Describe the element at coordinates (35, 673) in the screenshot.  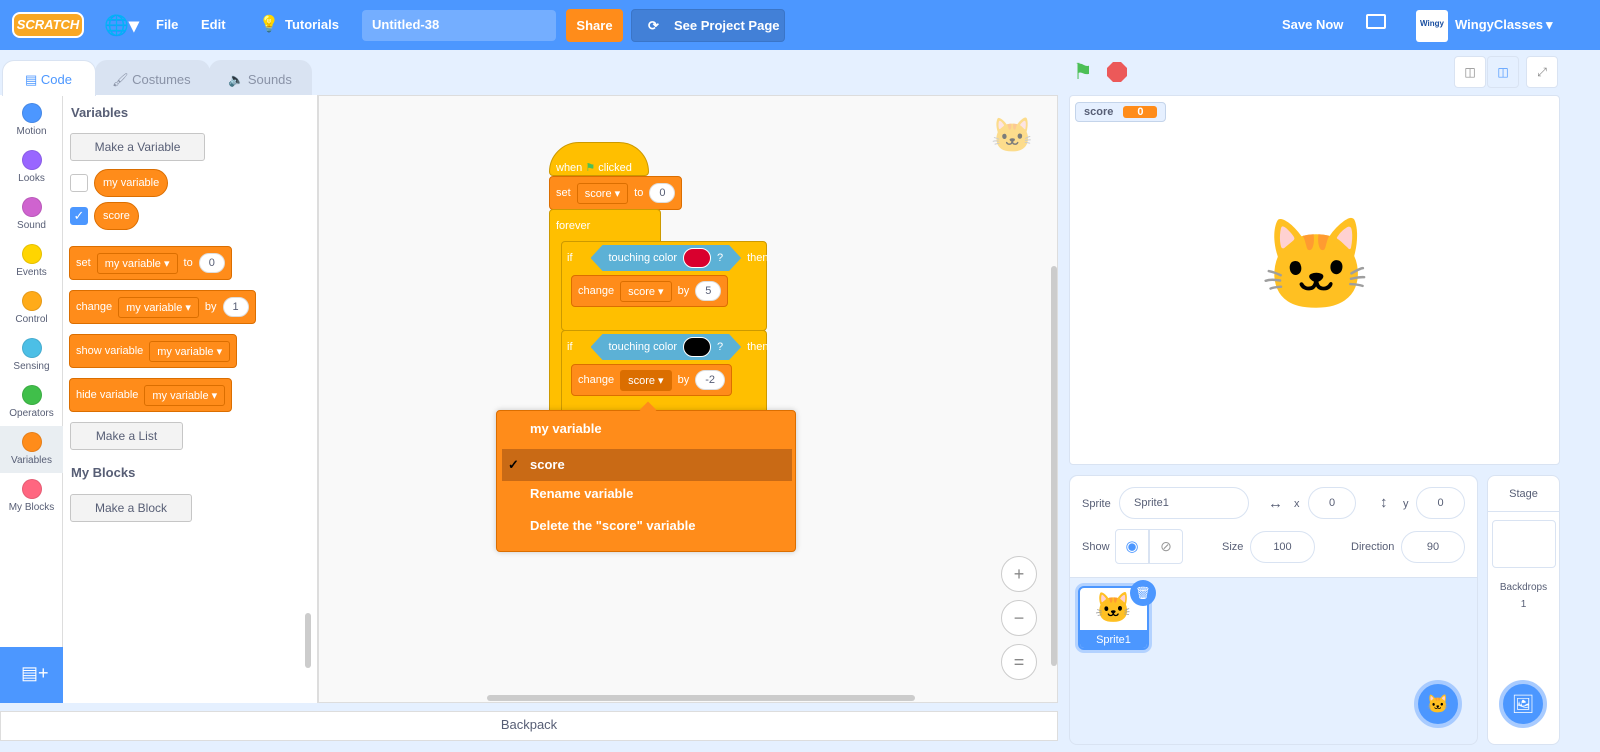
I see `add-extension-icon: ▤+` at that location.